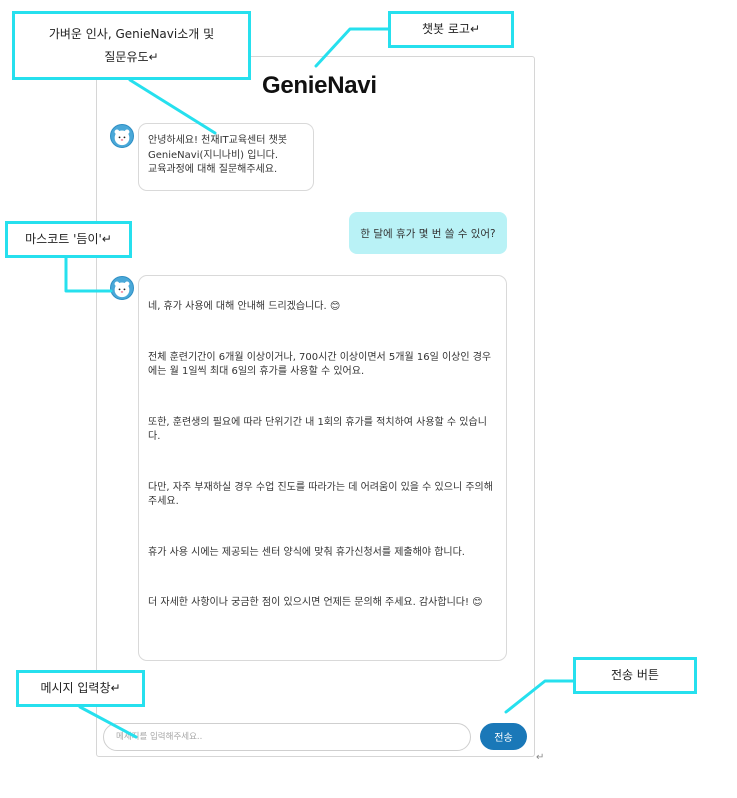 Image resolution: width=737 pixels, height=798 pixels. Describe the element at coordinates (131, 56) in the screenshot. I see `annotation-greeting-line: 질문유도↵` at that location.